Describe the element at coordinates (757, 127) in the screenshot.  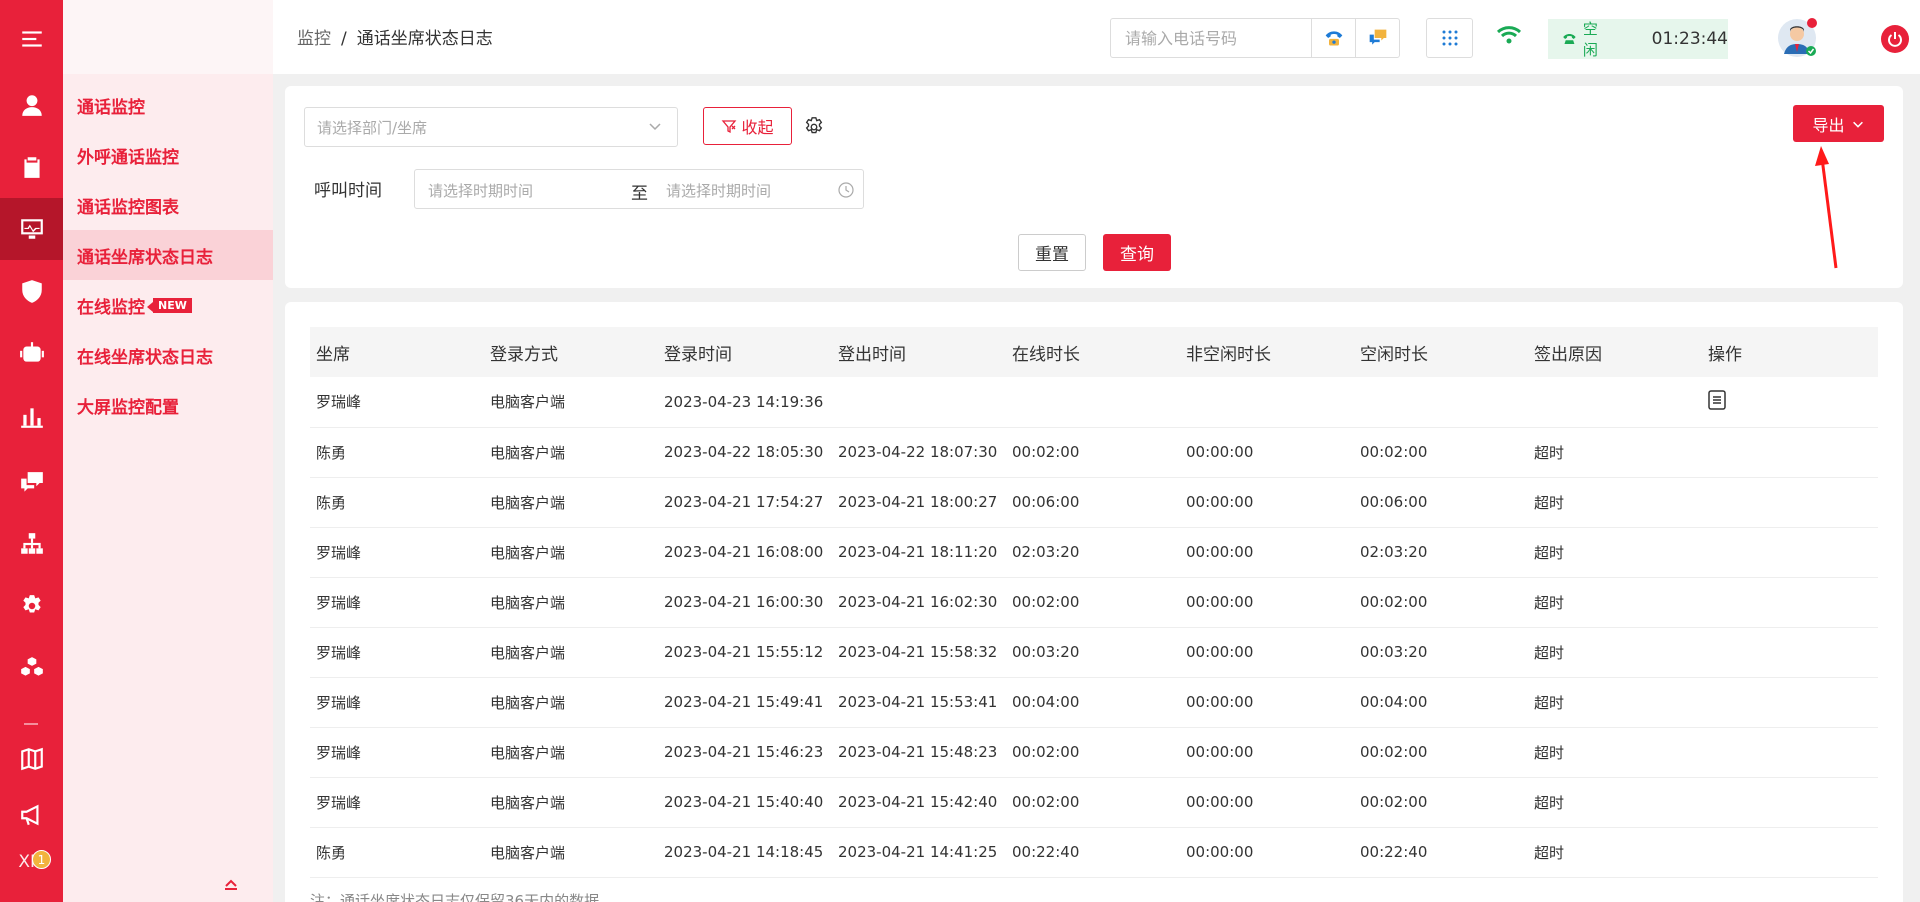
I see `collapse-label: 收起` at that location.